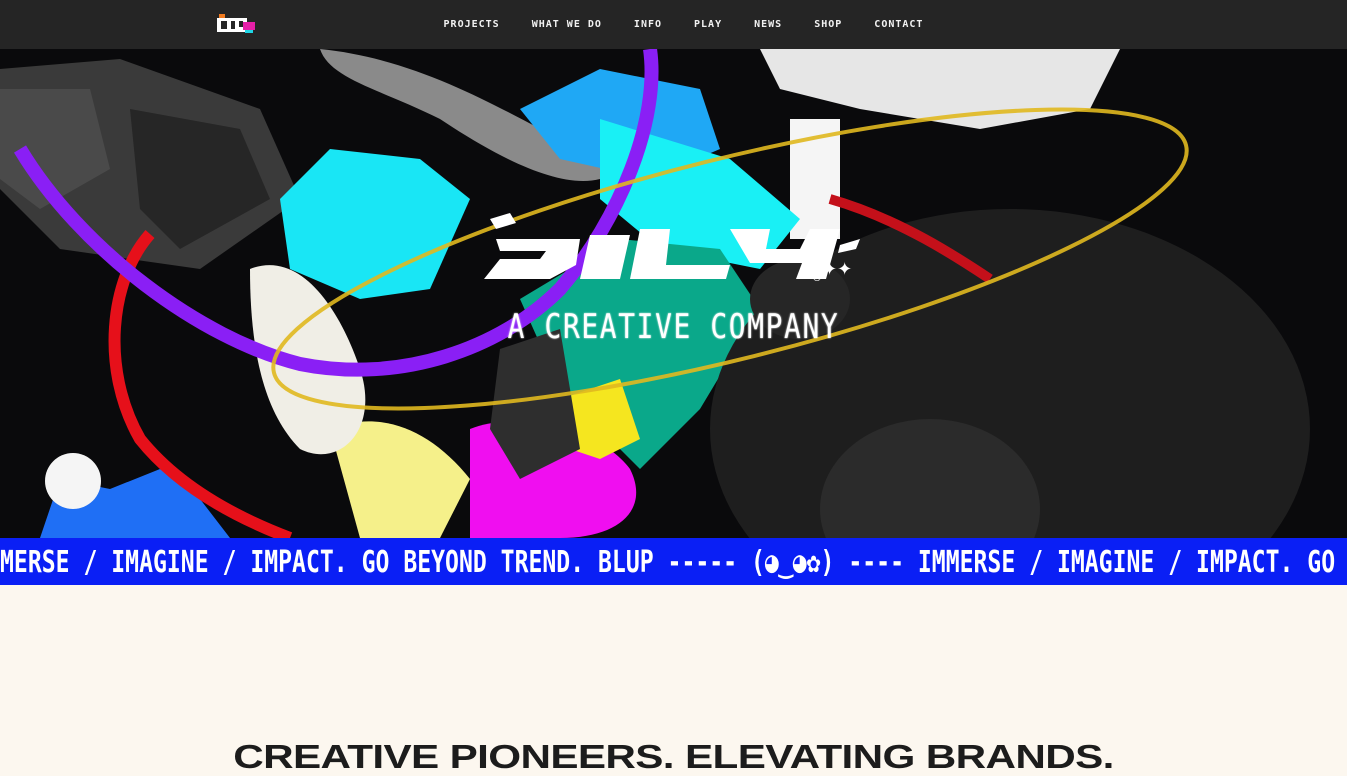  Describe the element at coordinates (673, 327) in the screenshot. I see `hero-tagline: A CREATIVE COMPANY` at that location.